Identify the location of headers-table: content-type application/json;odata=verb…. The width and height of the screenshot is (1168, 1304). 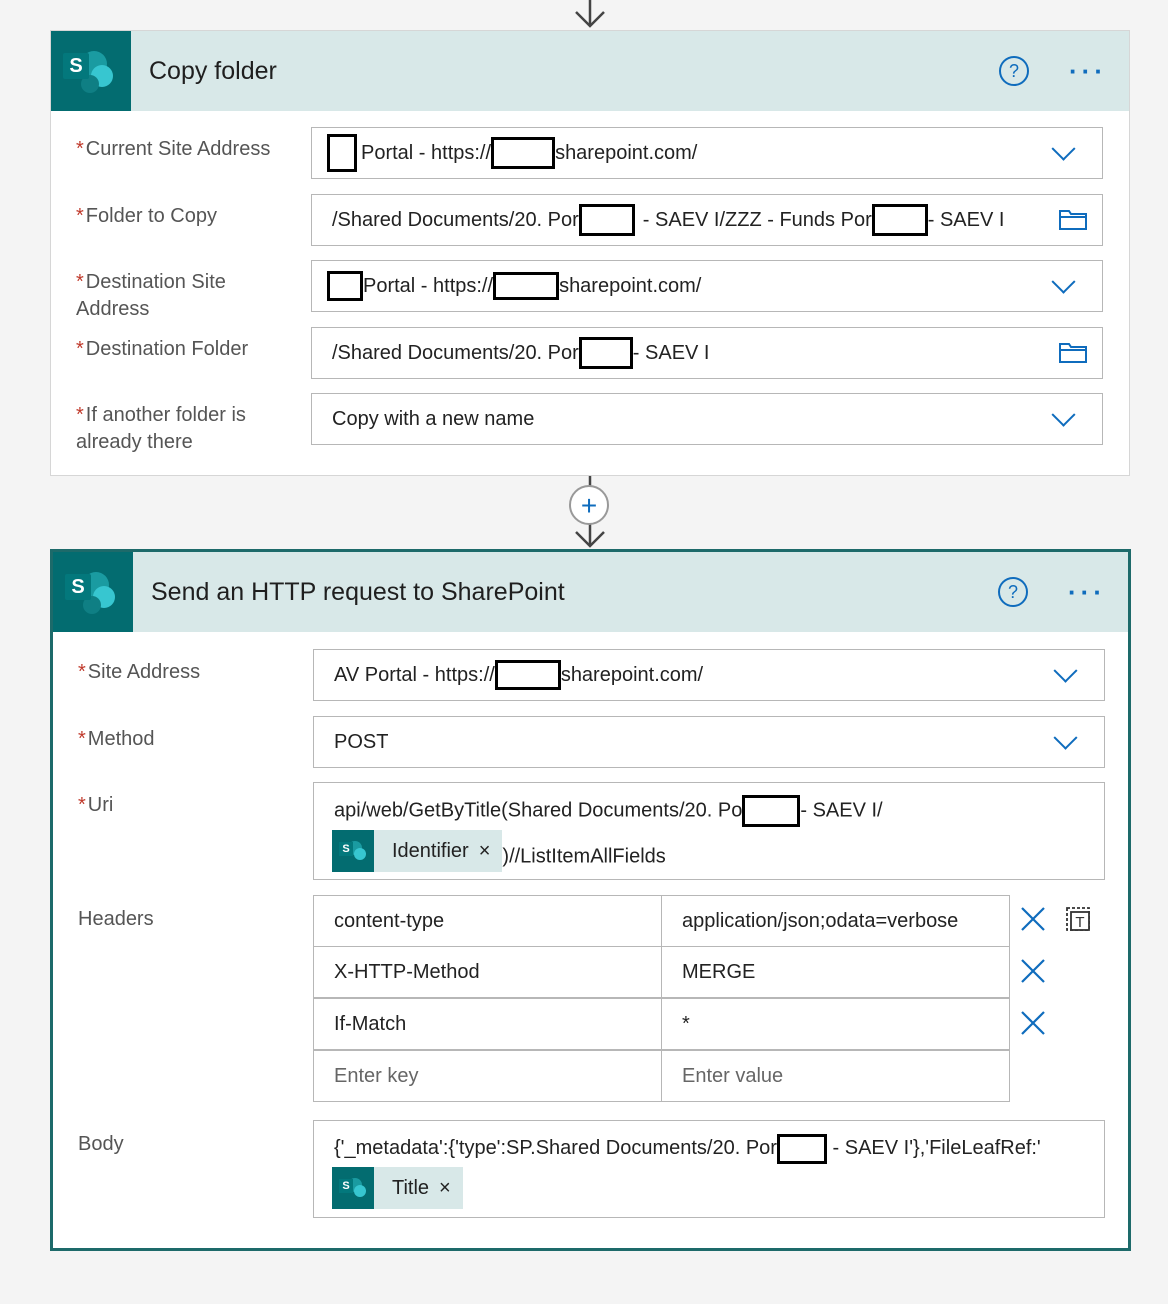
(661, 1000).